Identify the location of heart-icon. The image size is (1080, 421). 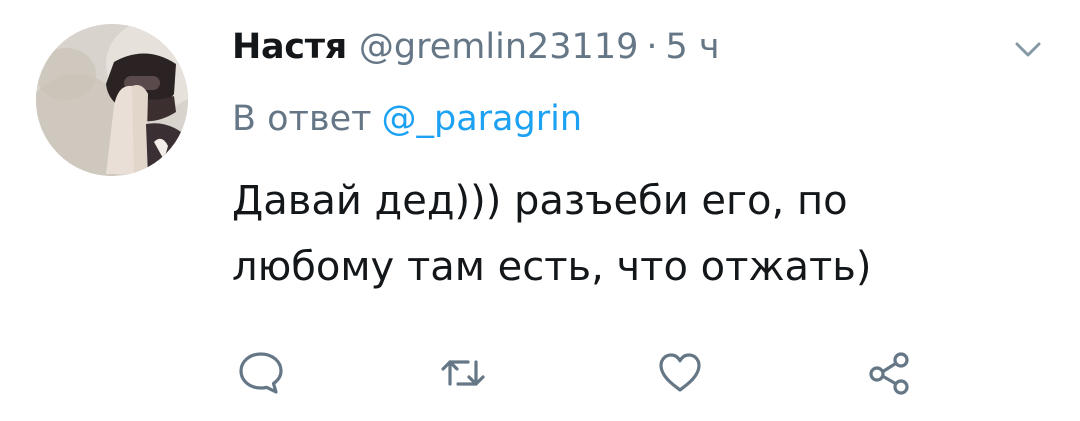
(680, 372).